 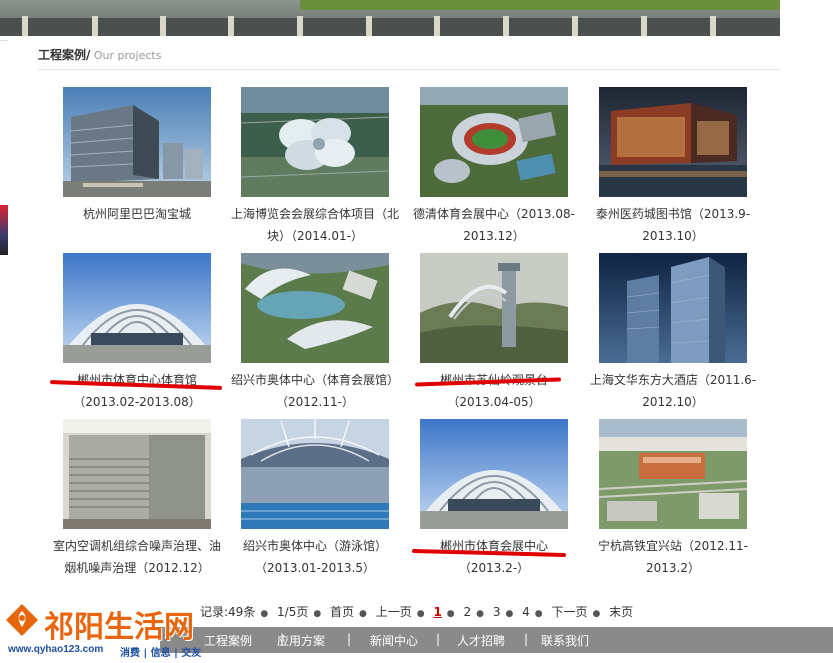 What do you see at coordinates (409, 69) in the screenshot?
I see `section-divider` at bounding box center [409, 69].